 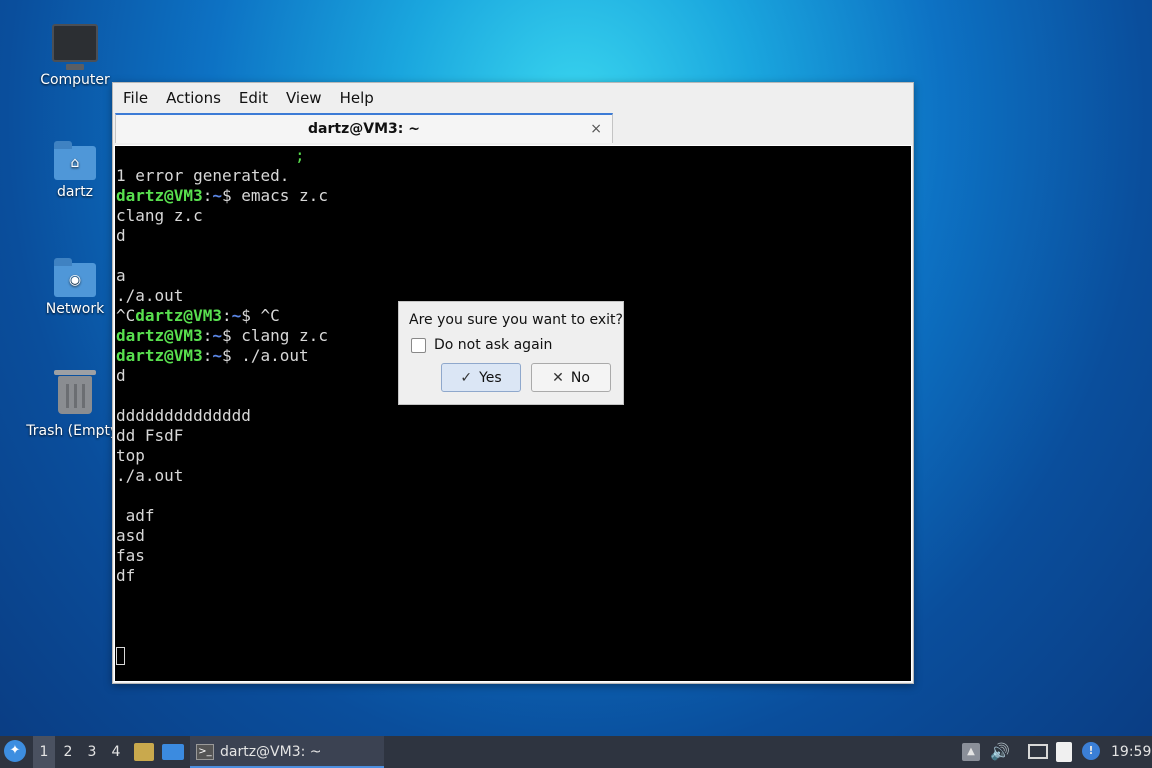 I want to click on yes-button: ✓ Yes, so click(x=481, y=377).